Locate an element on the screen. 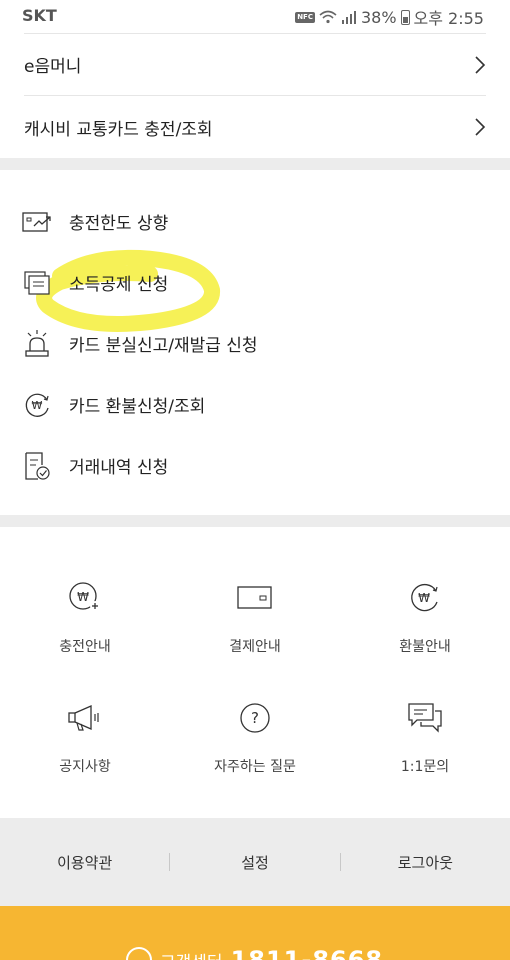 This screenshot has height=960, width=510. question-icon: ? is located at coordinates (255, 718).